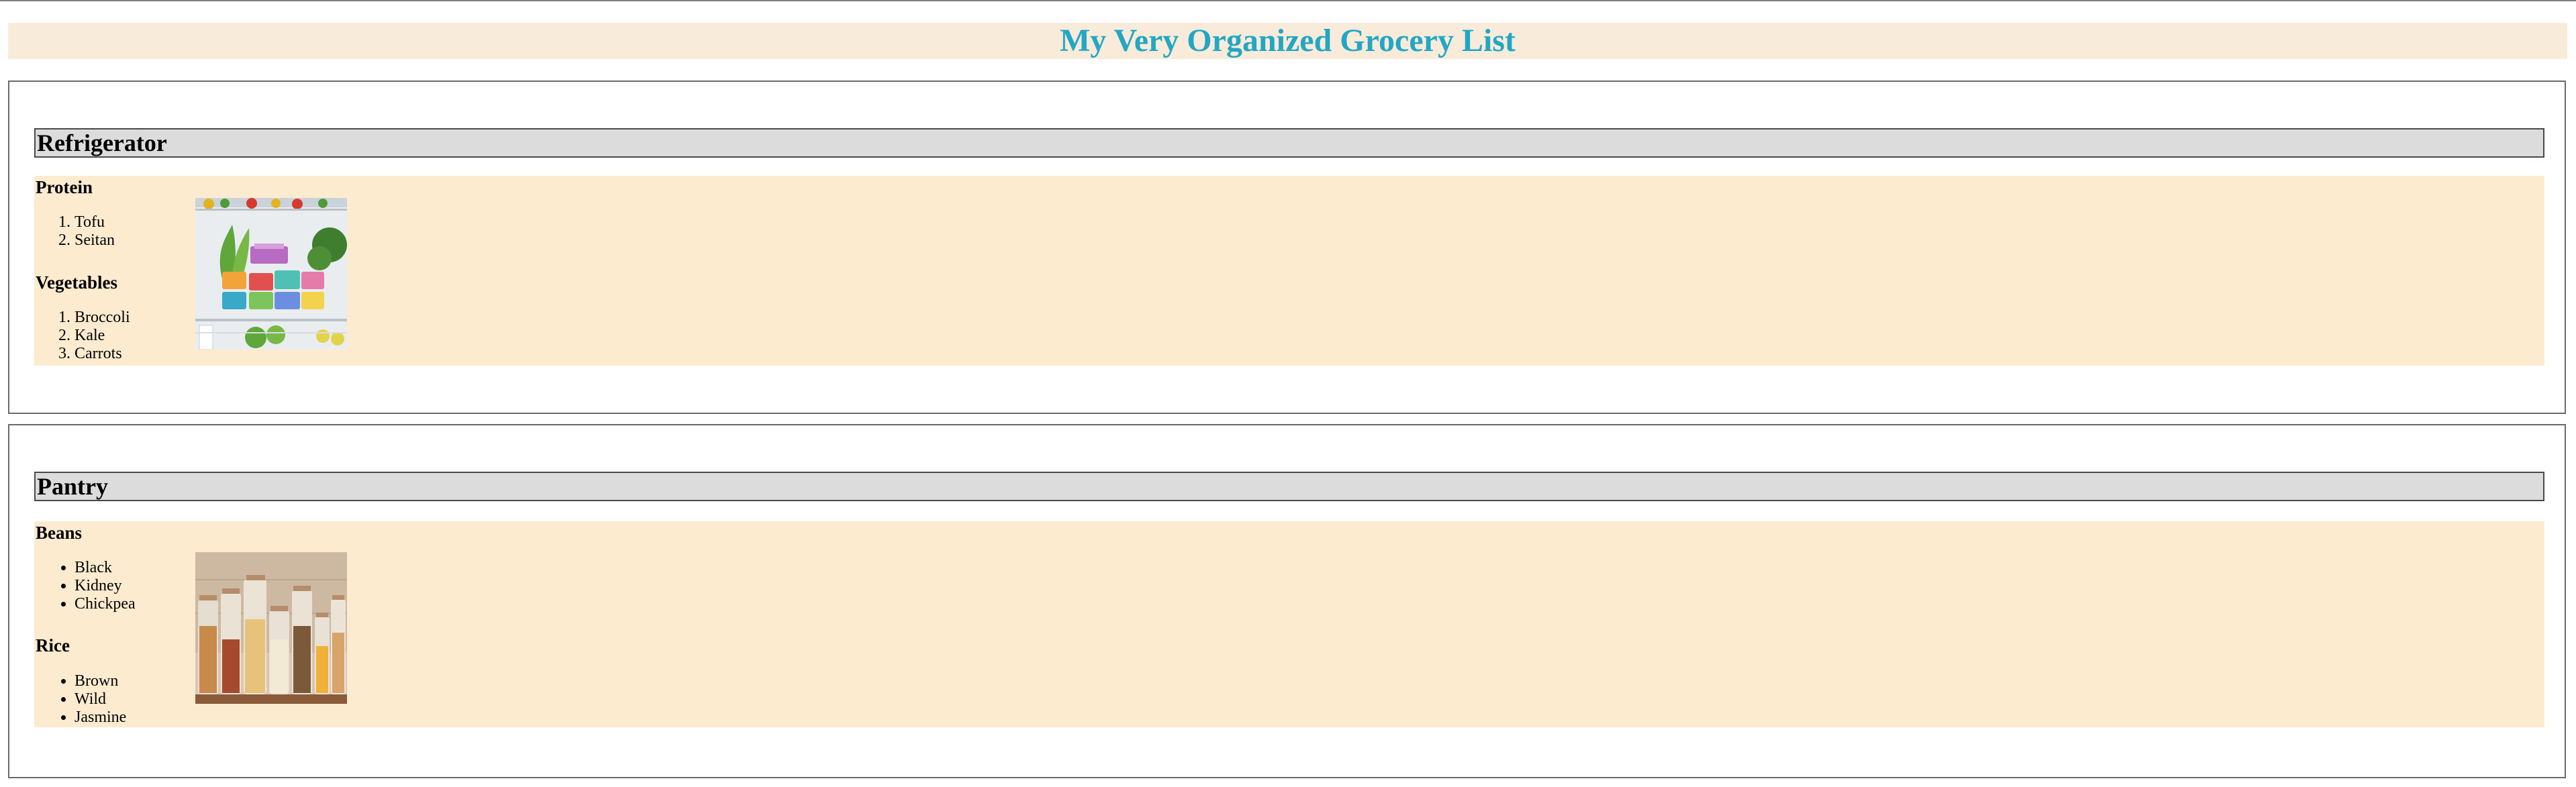 The width and height of the screenshot is (2576, 787). I want to click on top-divider, so click(1288, 0).